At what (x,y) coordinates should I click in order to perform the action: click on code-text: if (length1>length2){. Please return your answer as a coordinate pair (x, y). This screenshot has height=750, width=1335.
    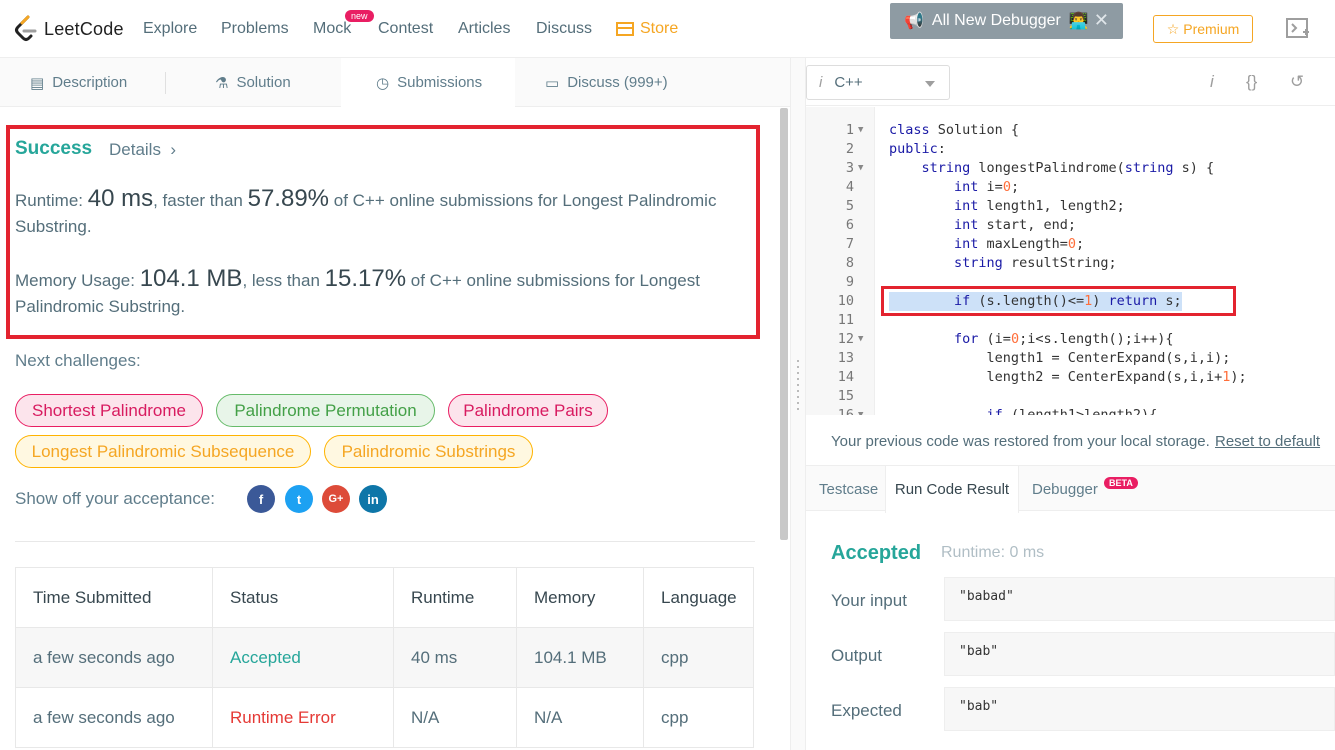
    Looking at the image, I should click on (1072, 411).